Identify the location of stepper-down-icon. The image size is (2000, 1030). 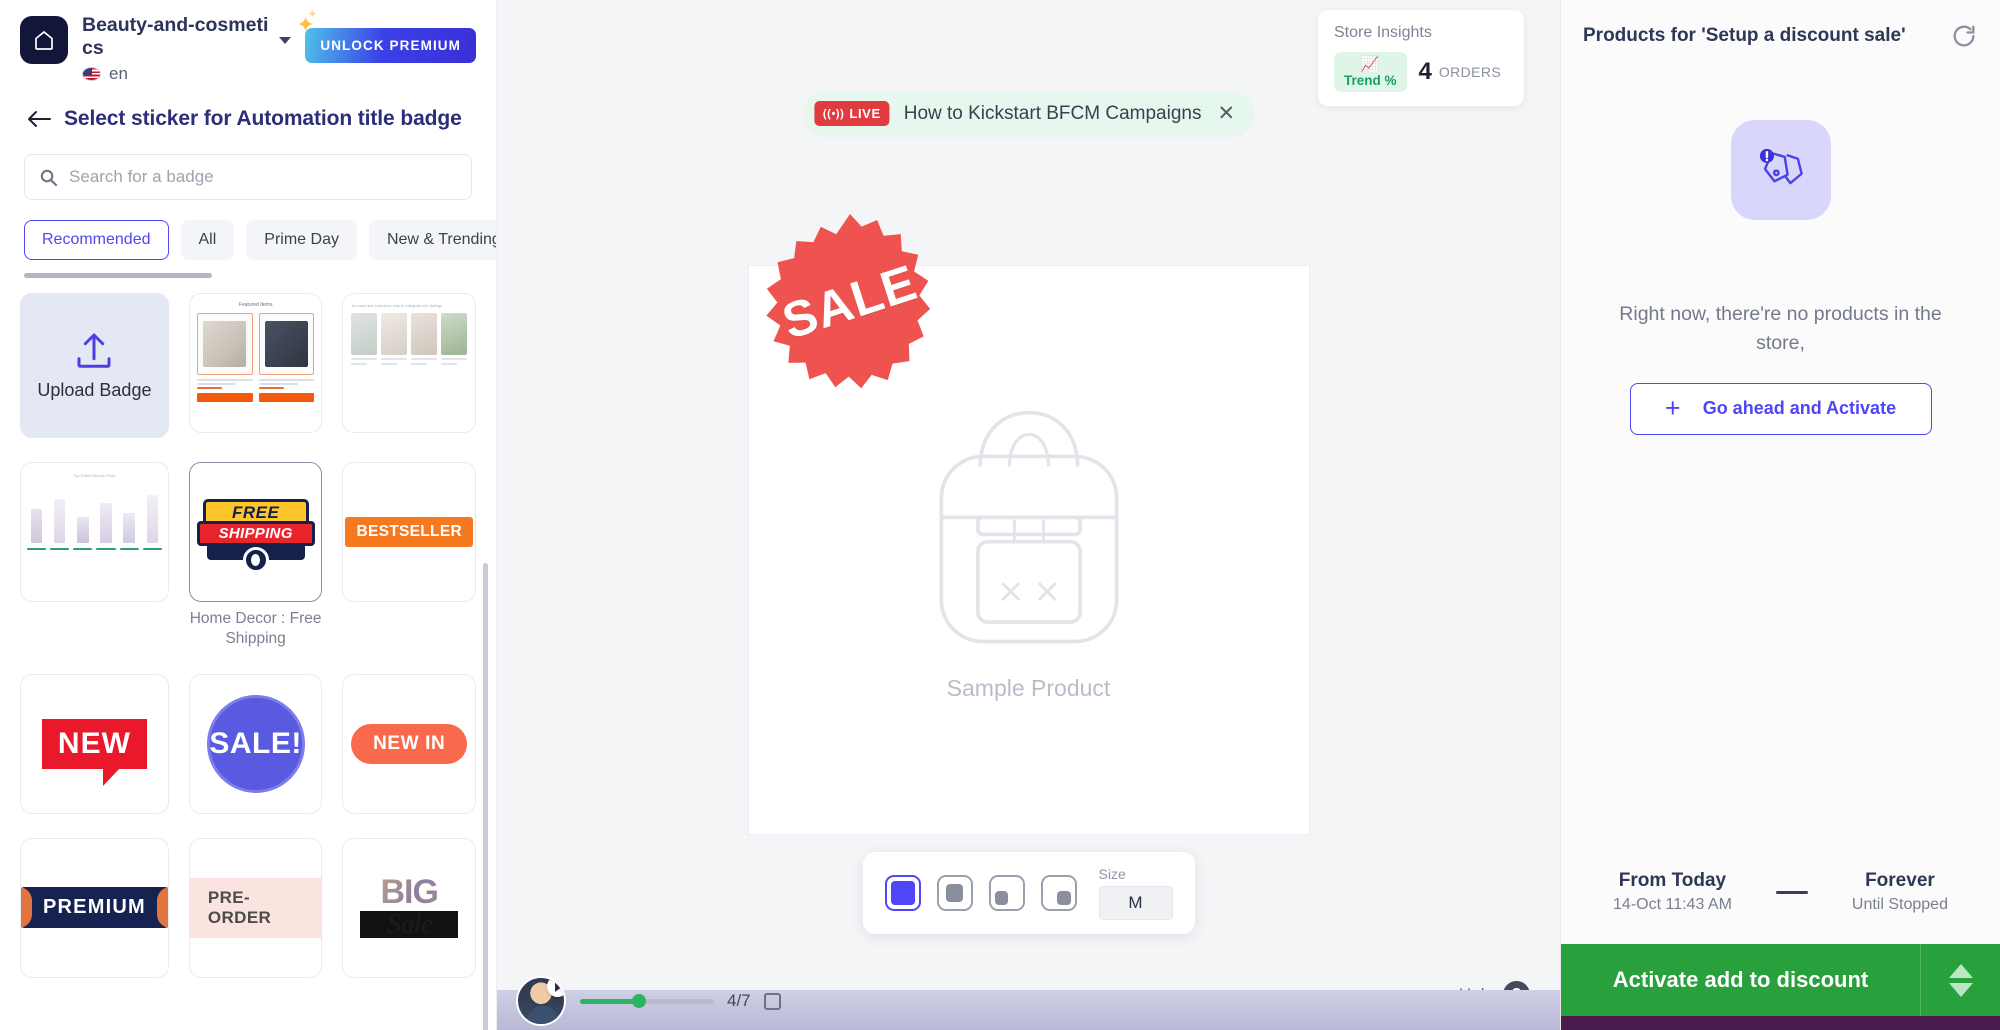
(1960, 989).